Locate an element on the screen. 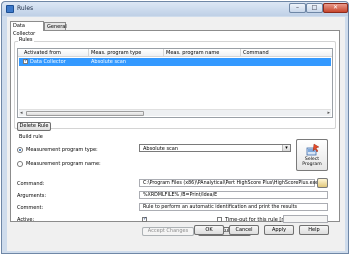  horizontal-scrollbar: ◂ ▸ is located at coordinates (175, 112).